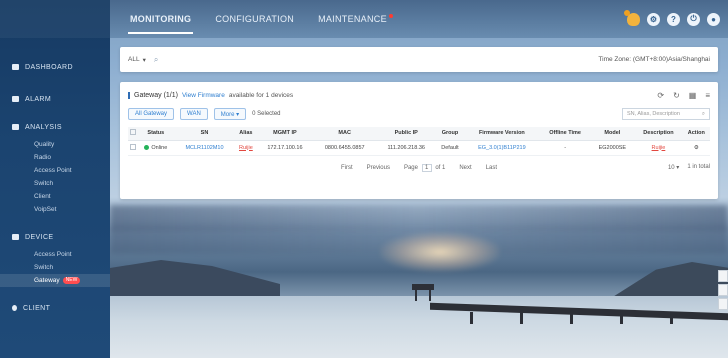  What do you see at coordinates (676, 95) in the screenshot?
I see `reload-icon: ↻` at bounding box center [676, 95].